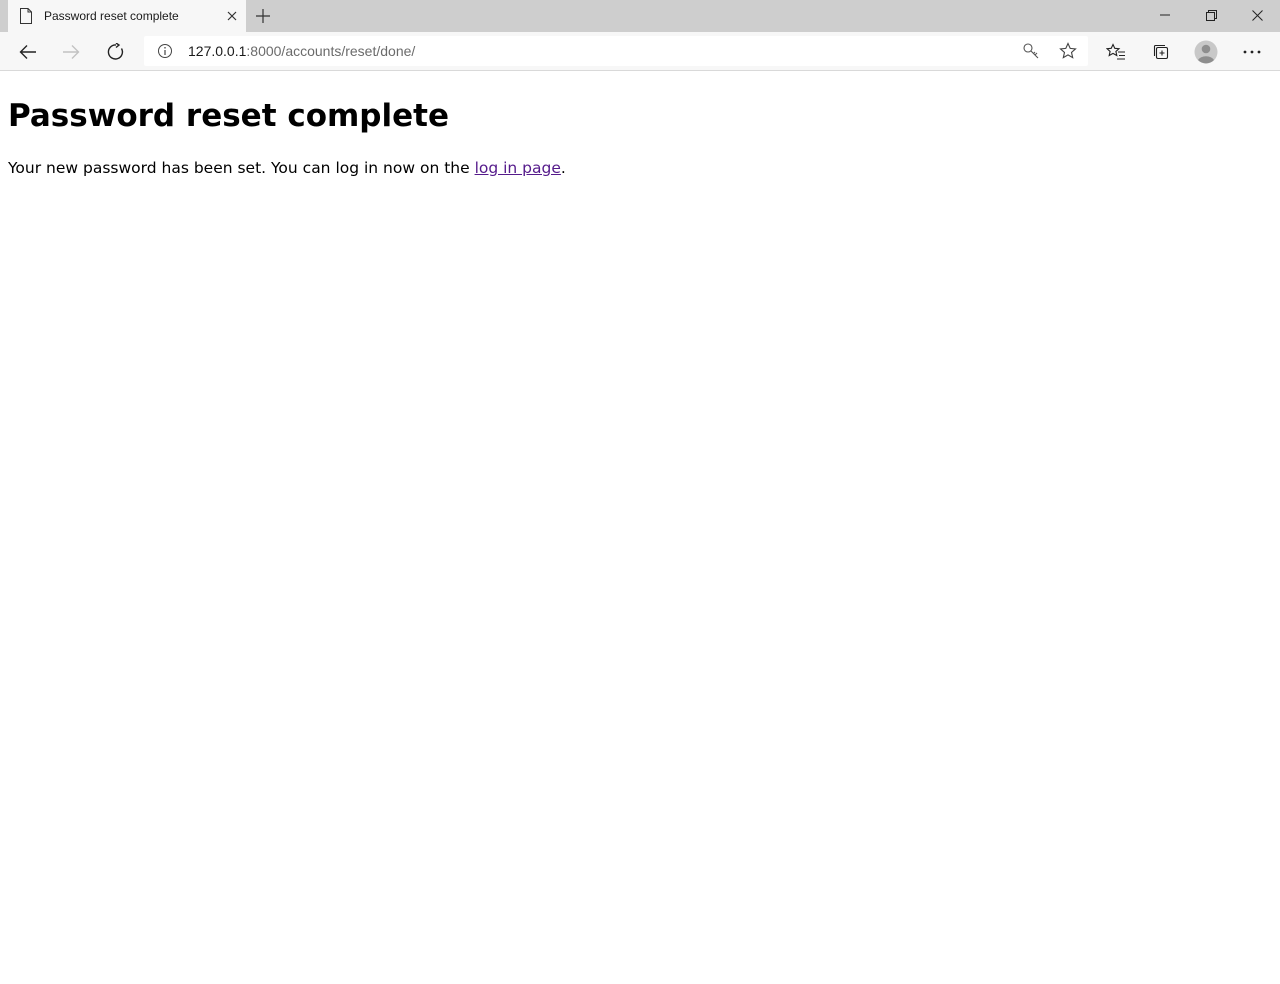  Describe the element at coordinates (1116, 52) in the screenshot. I see `favorites-icon` at that location.